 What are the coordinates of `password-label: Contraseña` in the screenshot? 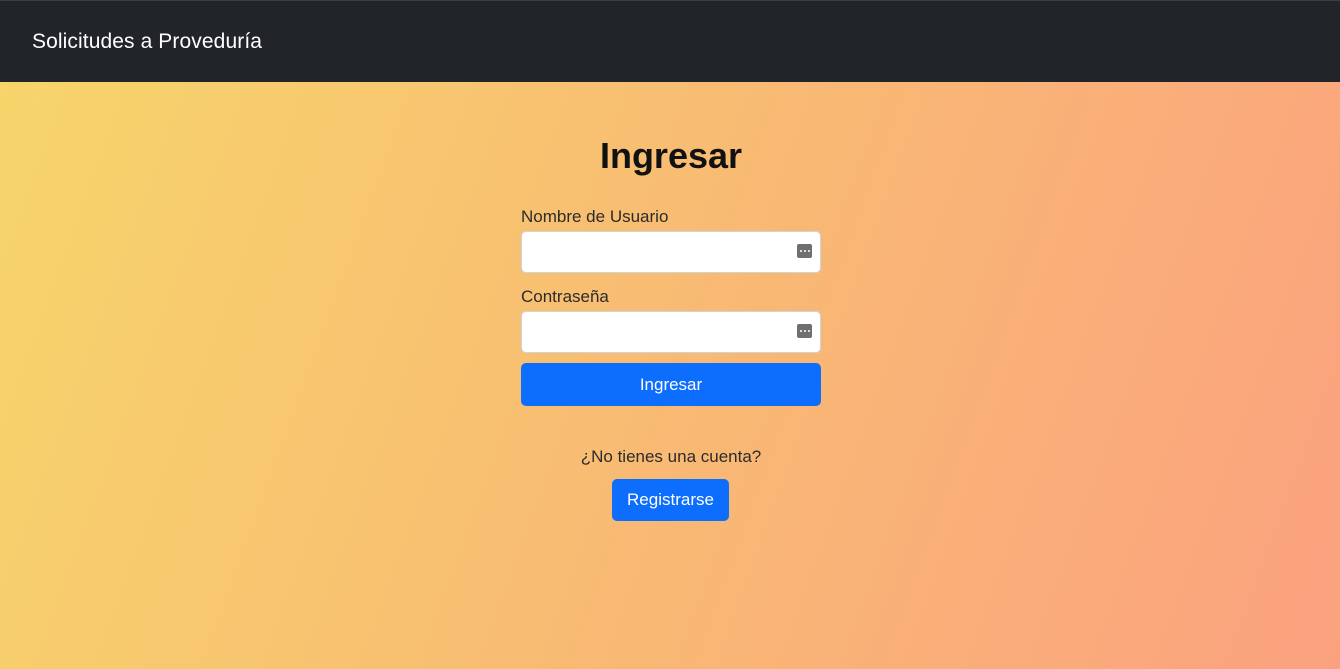 It's located at (565, 296).